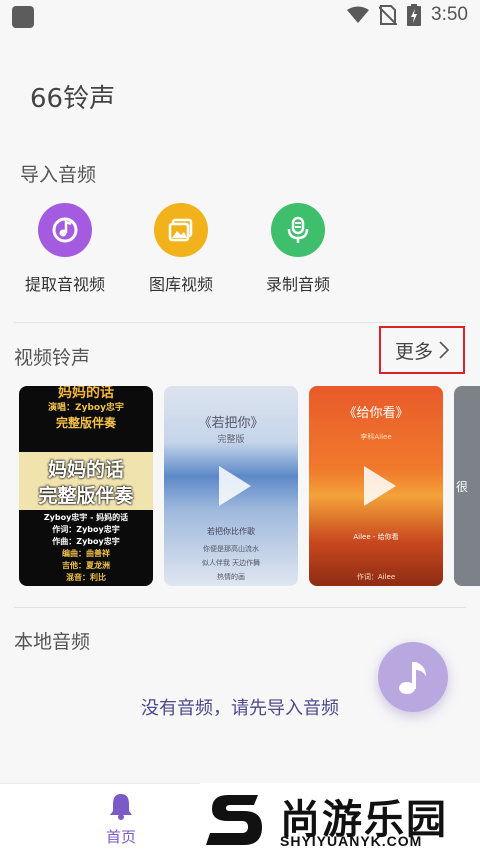 The image size is (480, 854). What do you see at coordinates (234, 820) in the screenshot?
I see `watermark-logo-icon` at bounding box center [234, 820].